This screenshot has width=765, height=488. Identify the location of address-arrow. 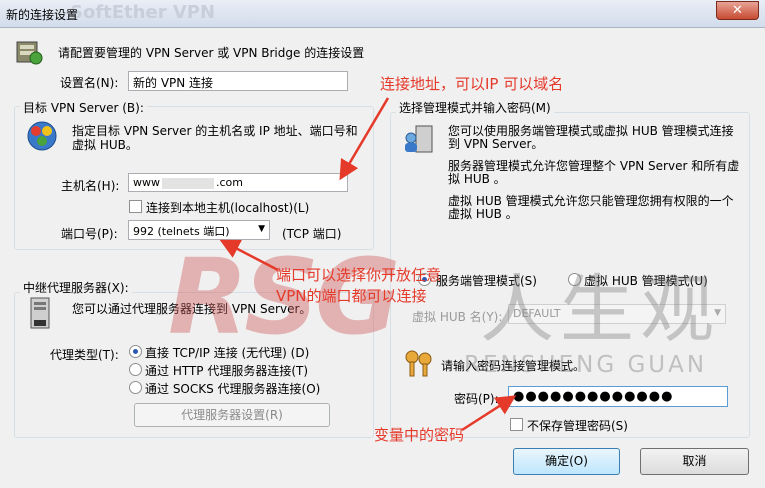
(364, 139).